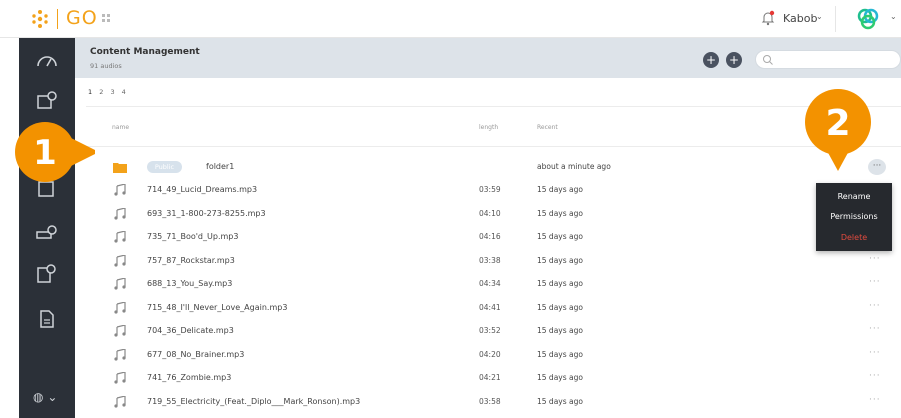  I want to click on page-title: Content Management, so click(145, 52).